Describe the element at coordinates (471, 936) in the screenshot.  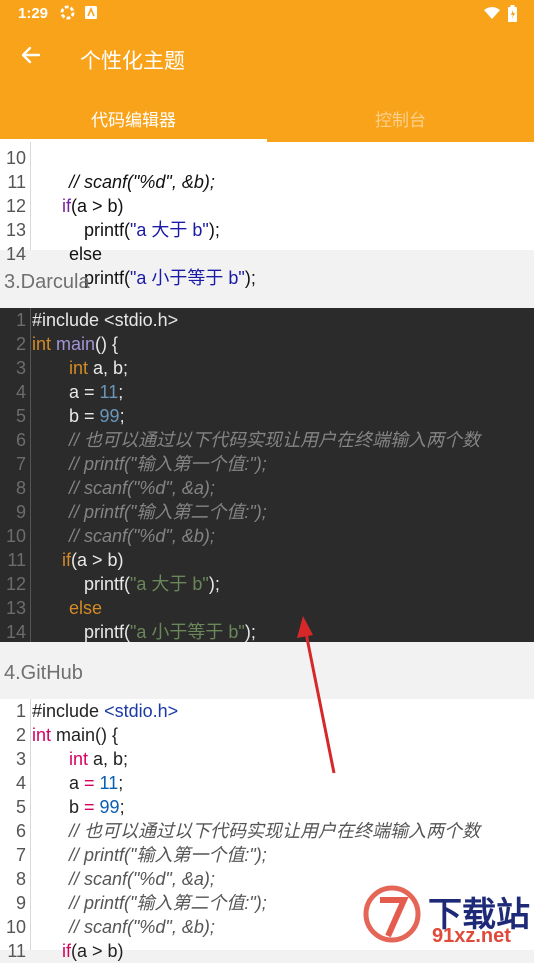
I see `watermark-url: 91xz.net` at that location.